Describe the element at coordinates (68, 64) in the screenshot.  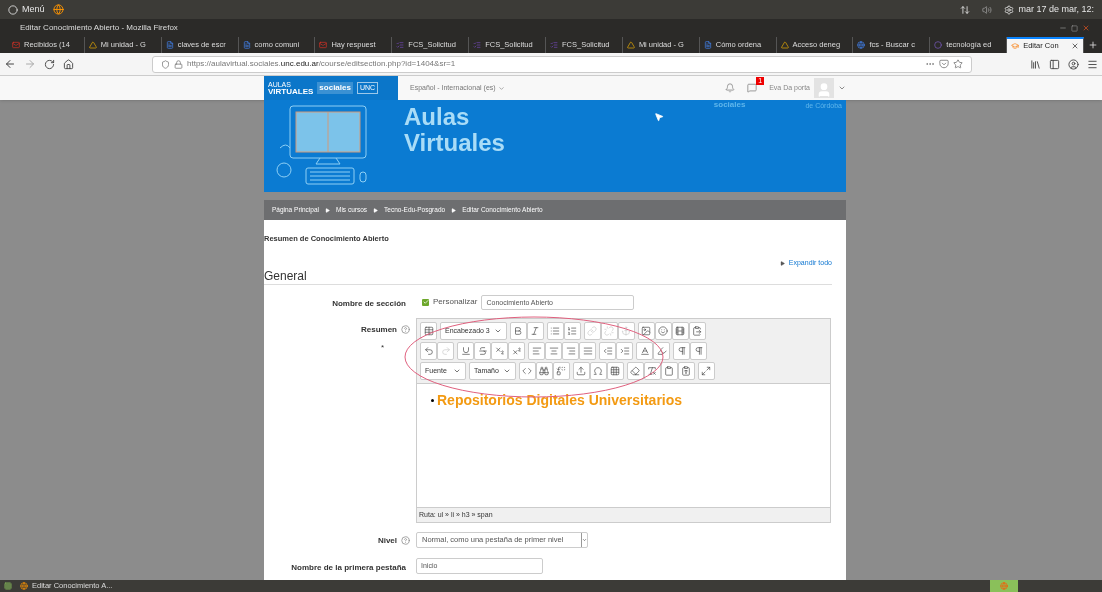
I see `home-icon` at that location.